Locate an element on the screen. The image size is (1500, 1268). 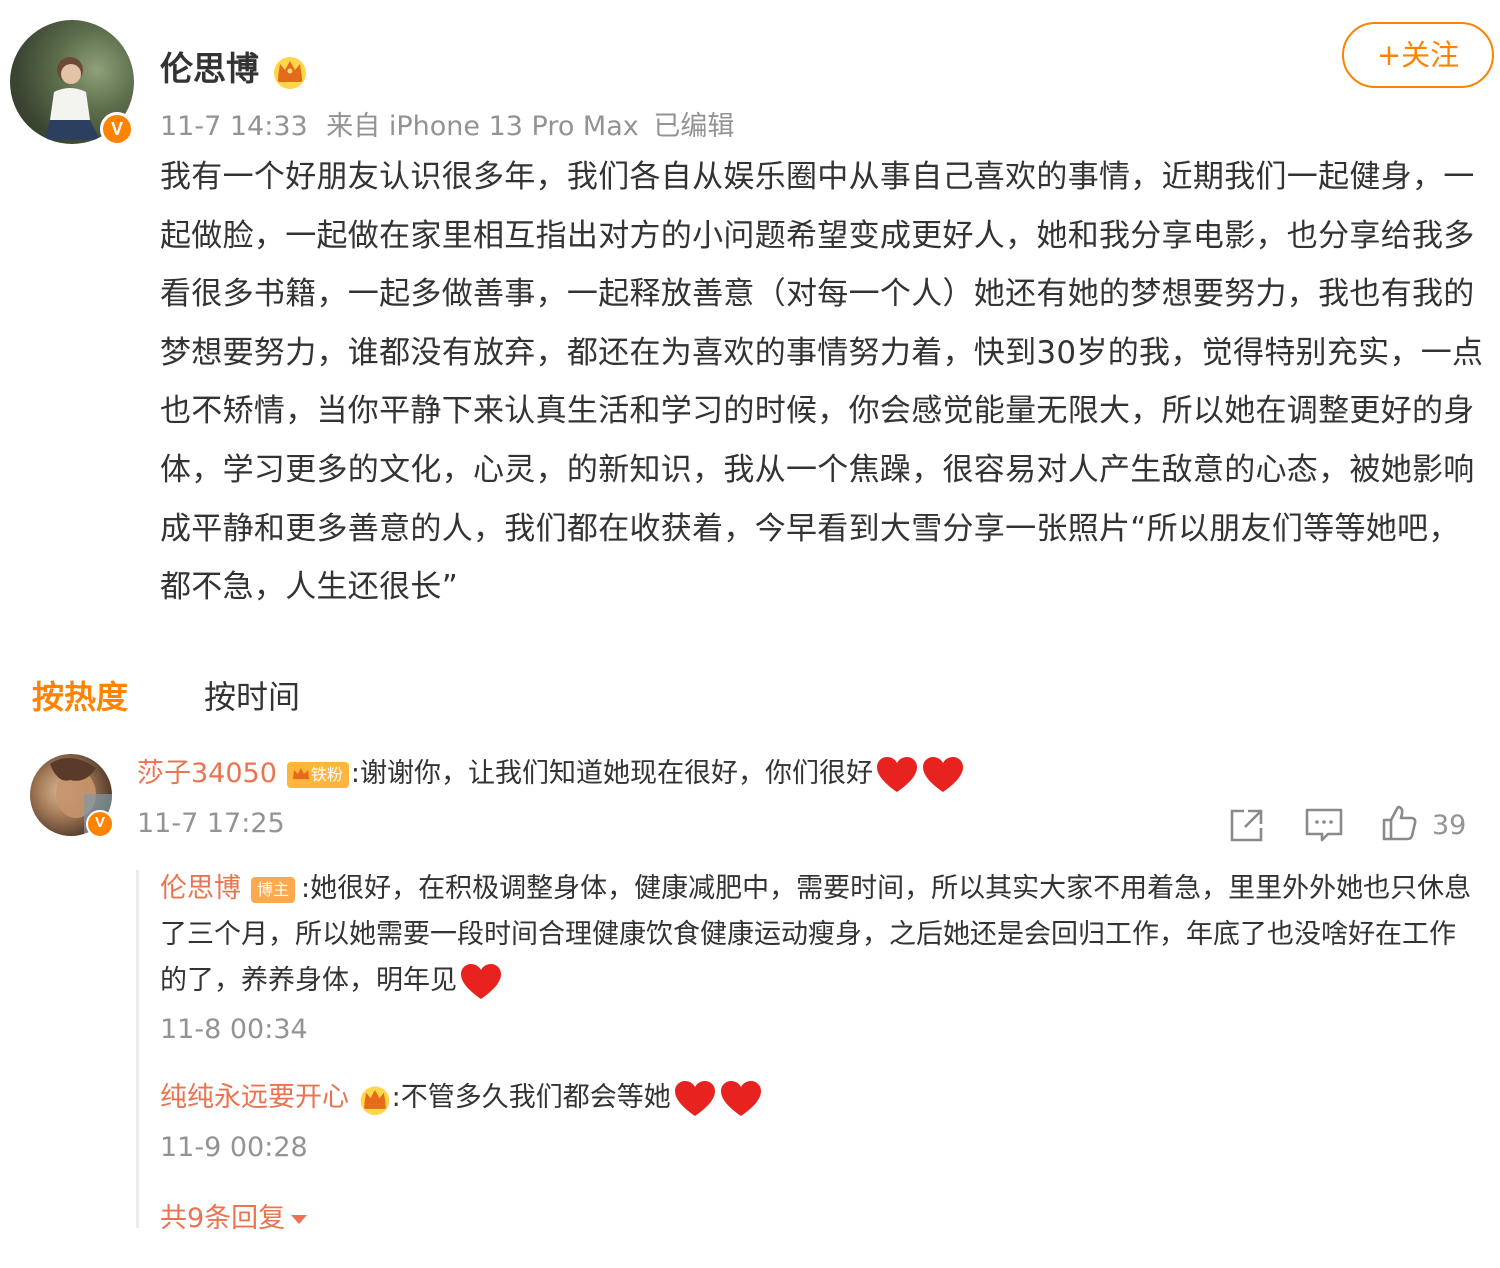
like-icon is located at coordinates (1399, 823).